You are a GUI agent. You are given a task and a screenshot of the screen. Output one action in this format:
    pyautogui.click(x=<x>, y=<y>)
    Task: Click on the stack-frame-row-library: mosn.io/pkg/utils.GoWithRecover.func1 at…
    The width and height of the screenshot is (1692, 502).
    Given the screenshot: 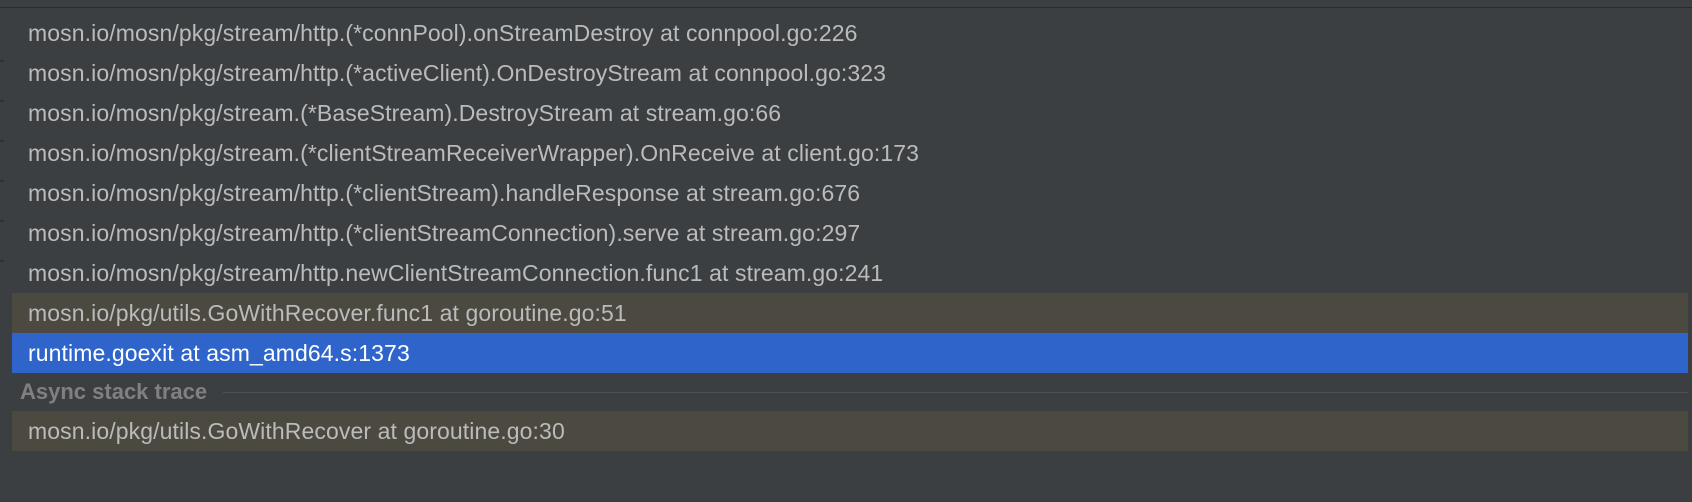 What is the action you would take?
    pyautogui.click(x=850, y=313)
    